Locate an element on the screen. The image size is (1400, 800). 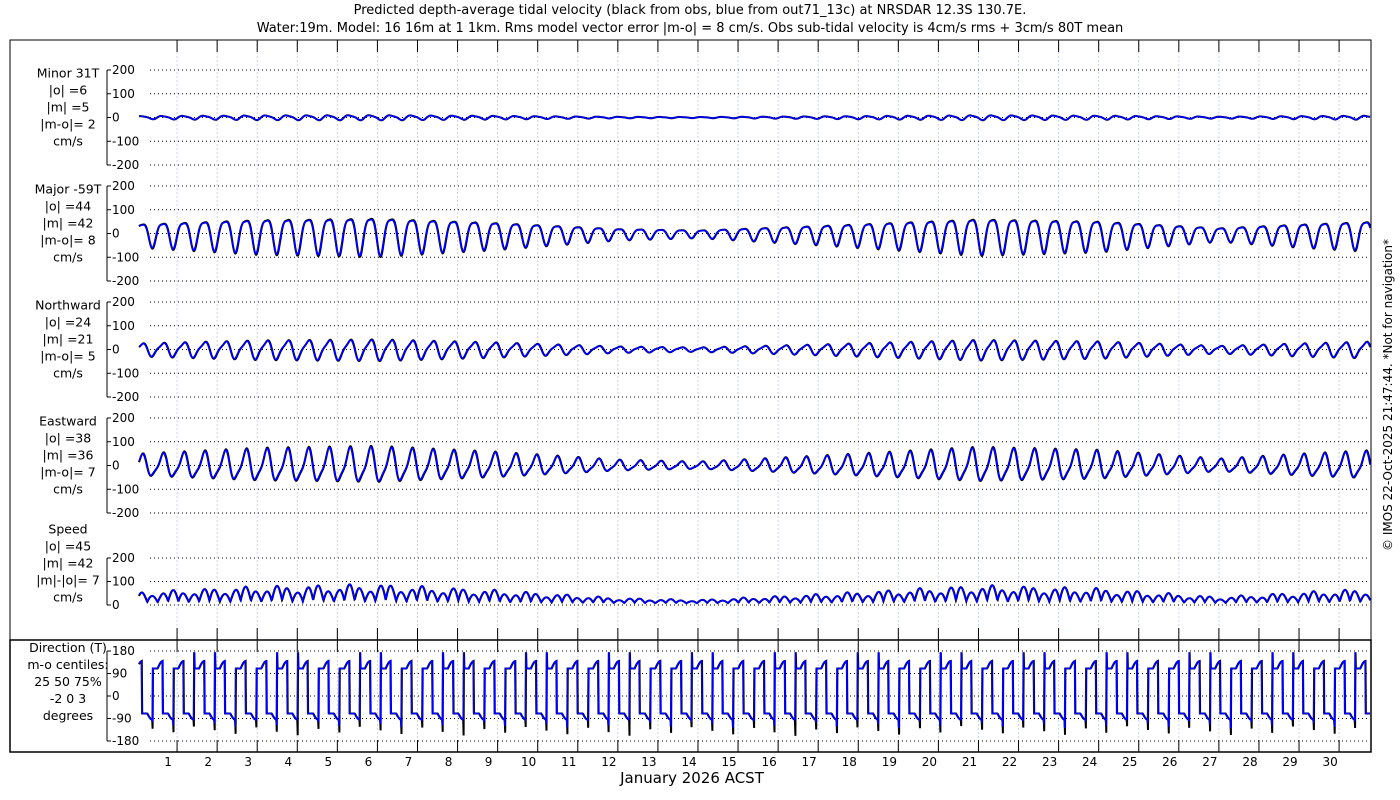
panel-label: |o| =45 is located at coordinates (68, 546).